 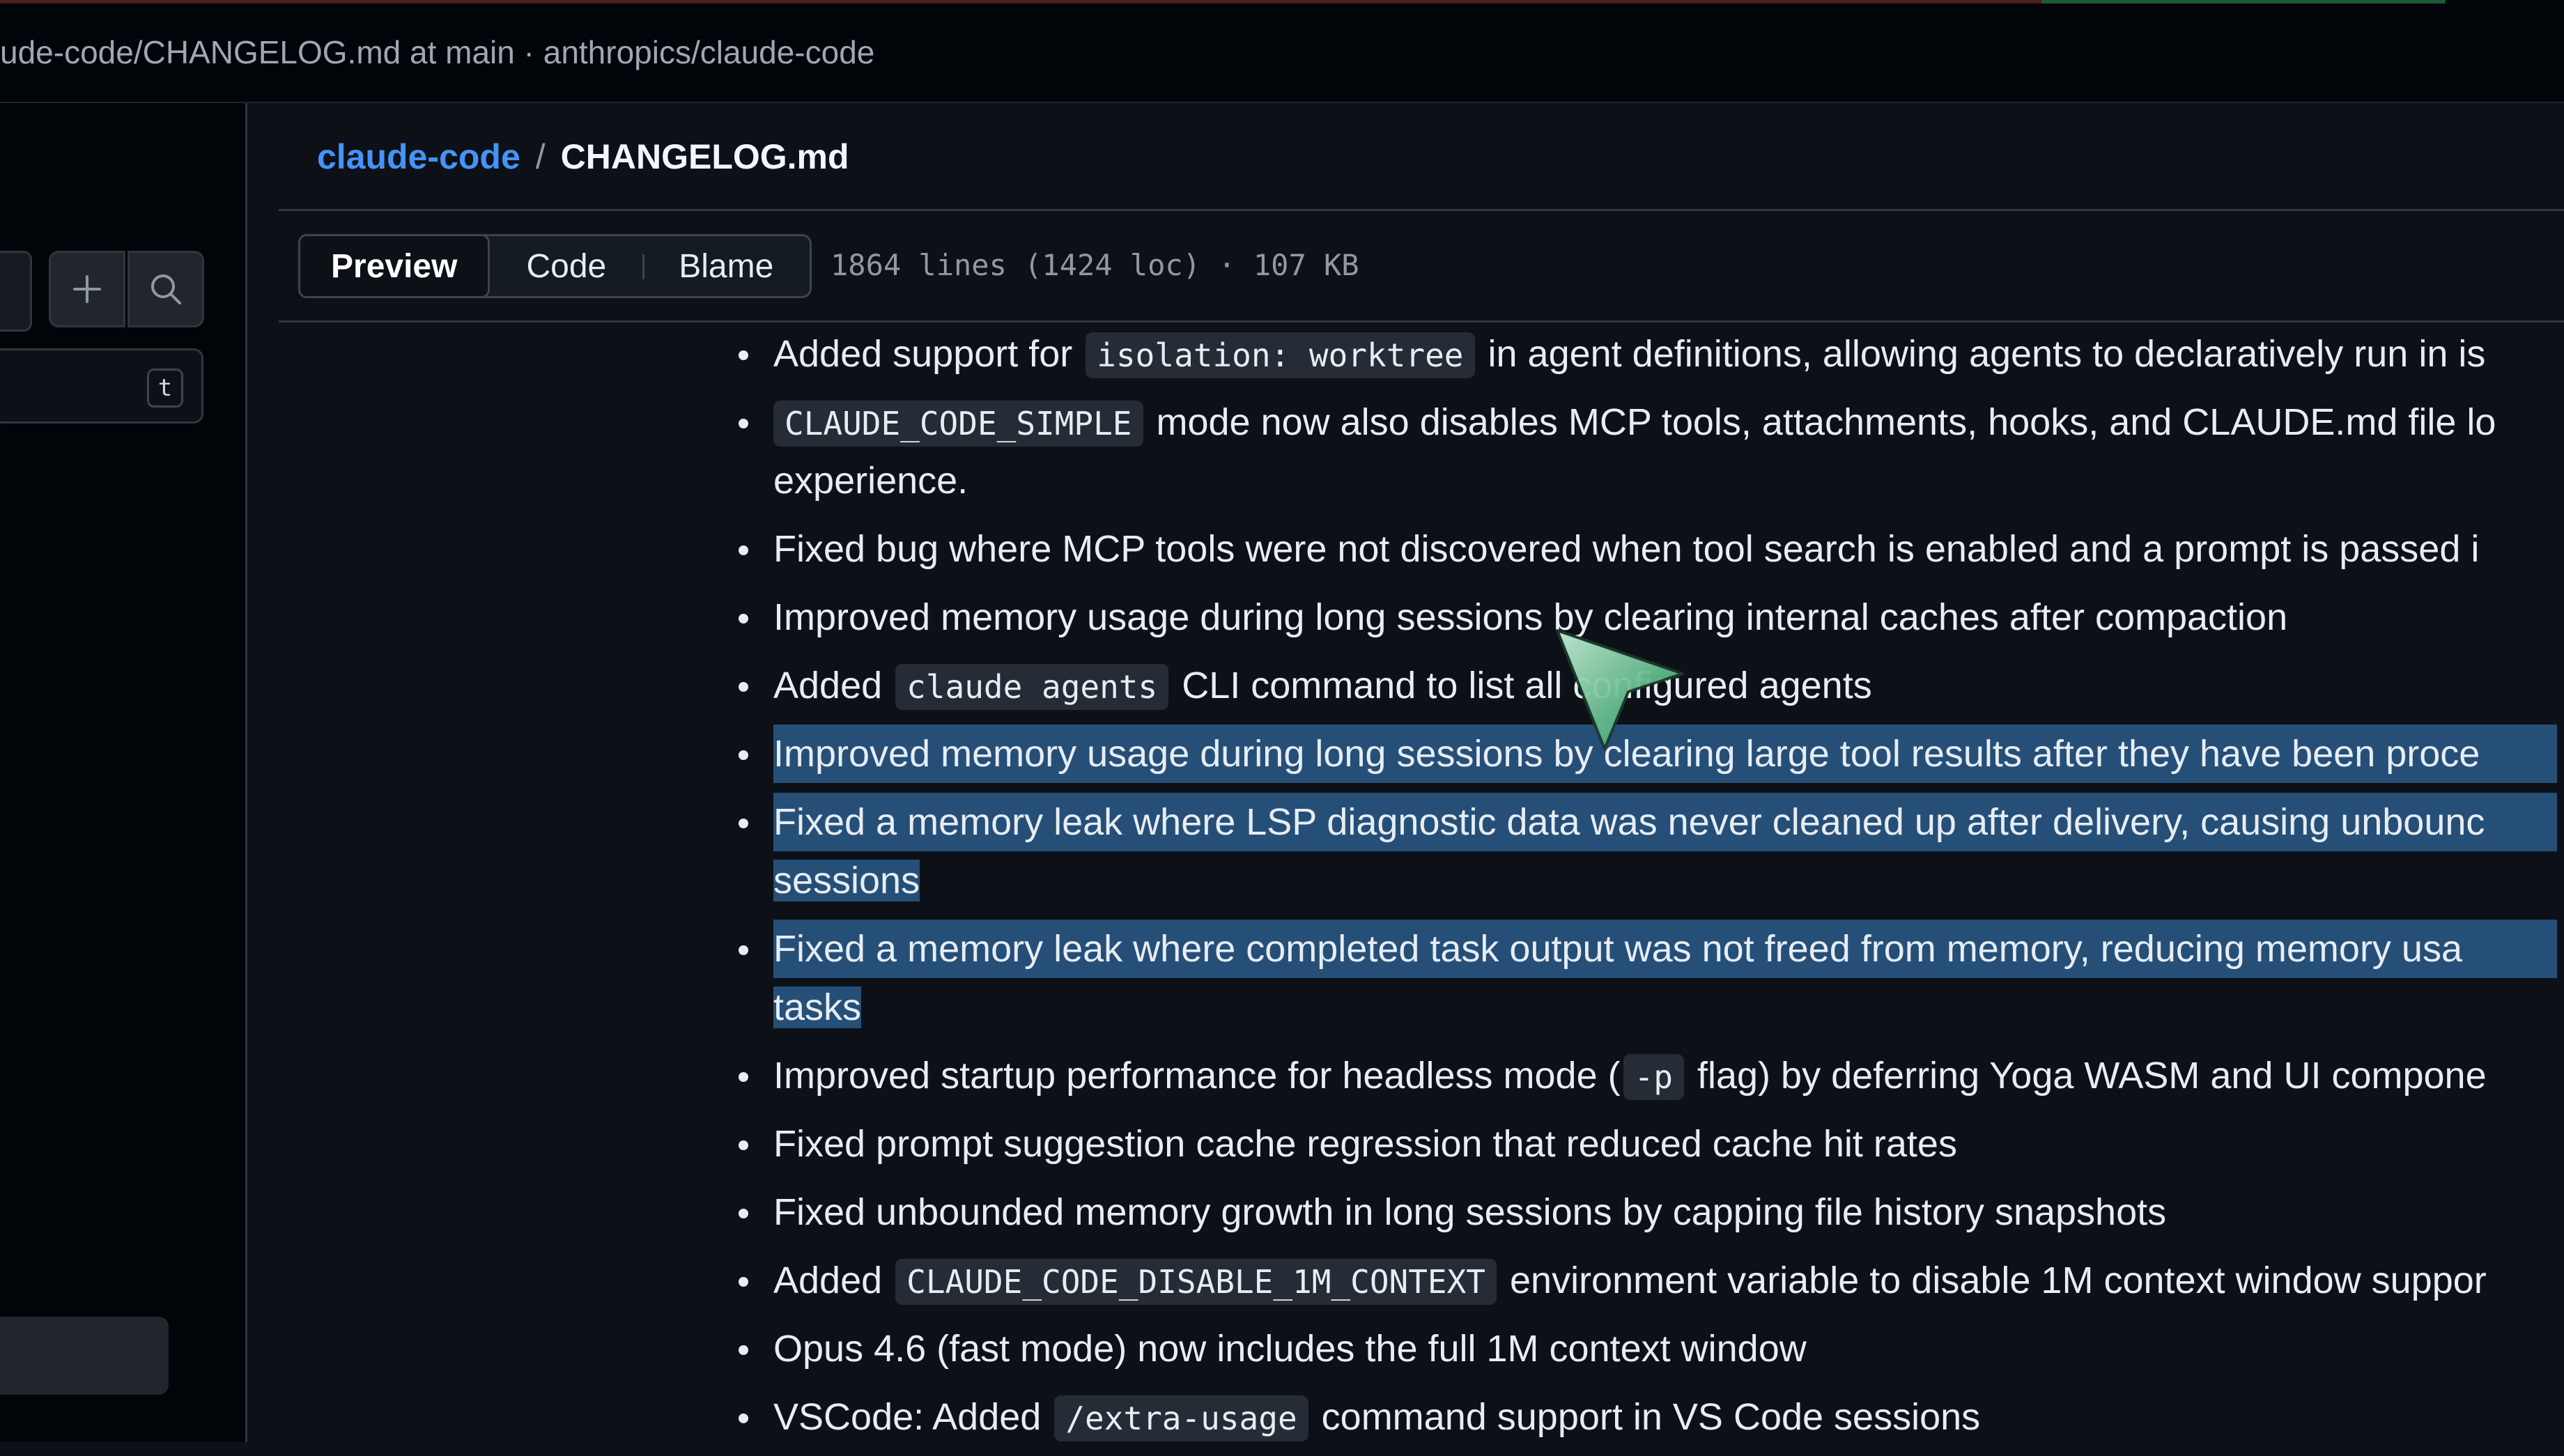 I want to click on sidebar-bottom-panel, so click(x=84, y=1356).